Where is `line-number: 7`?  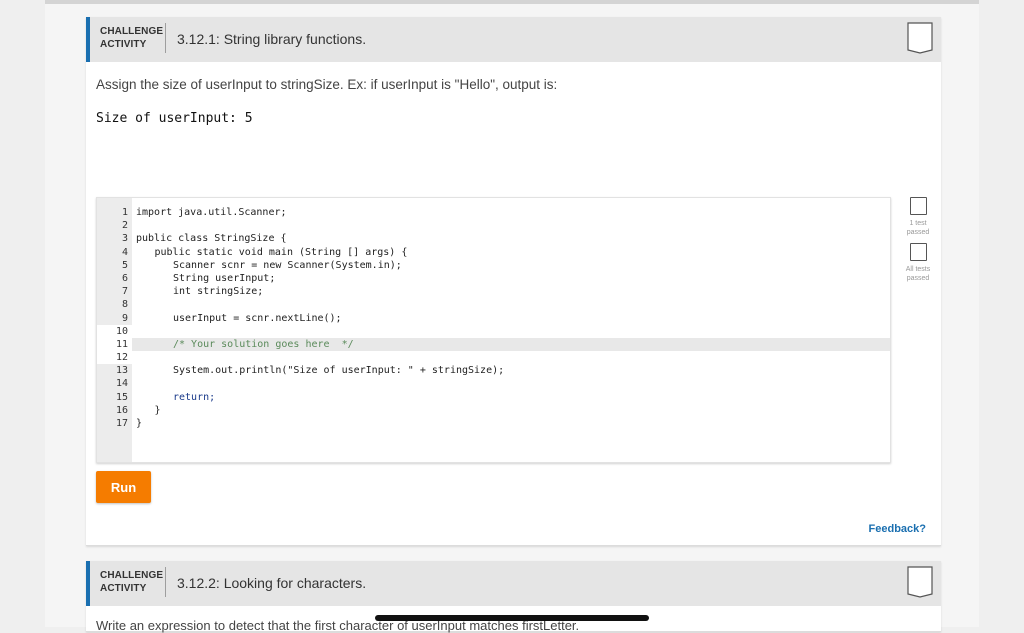
line-number: 7 is located at coordinates (124, 292).